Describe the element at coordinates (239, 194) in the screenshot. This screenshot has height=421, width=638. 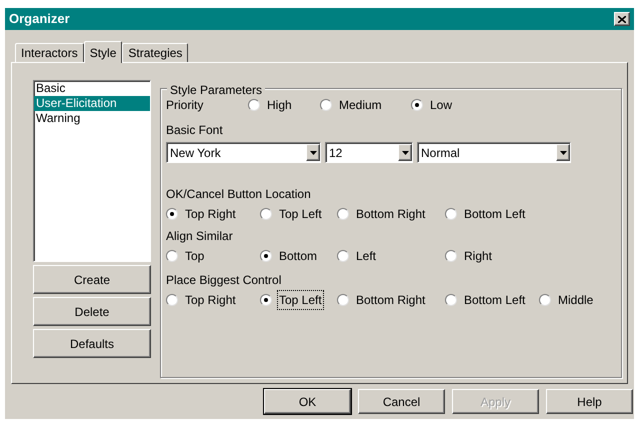
I see `group-label: OK/Cancel Button Location` at that location.